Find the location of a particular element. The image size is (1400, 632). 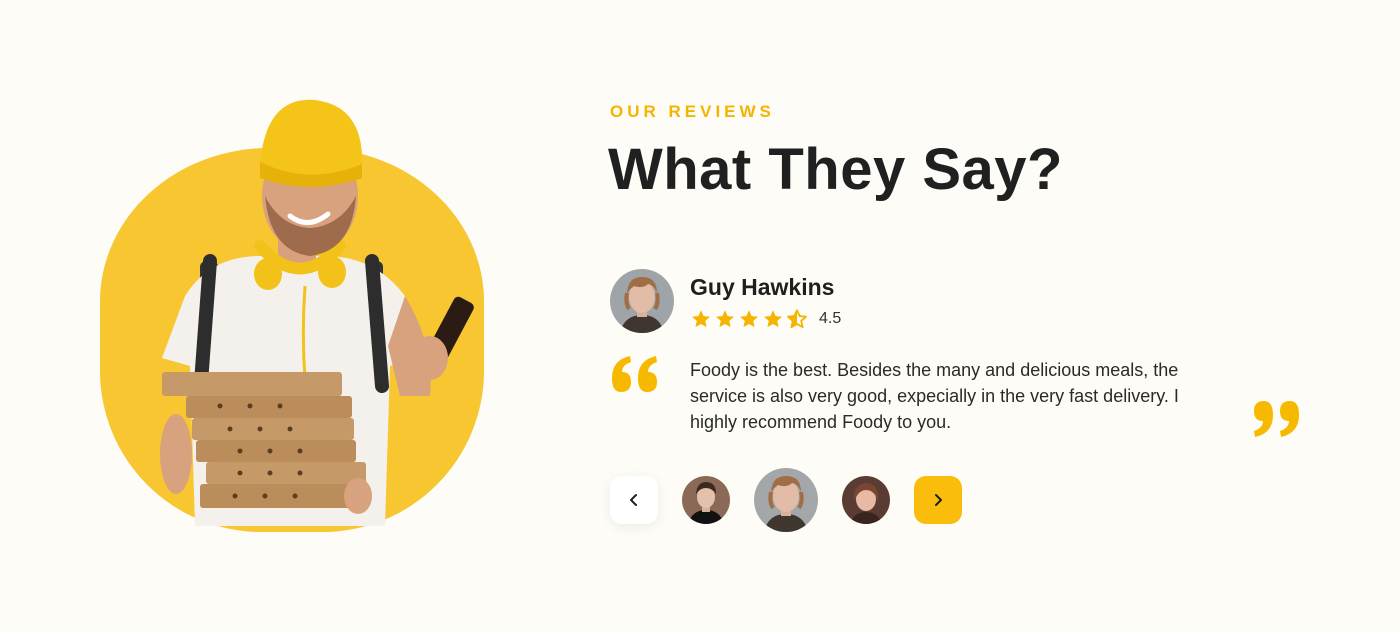

chevron-right-icon is located at coordinates (938, 500).